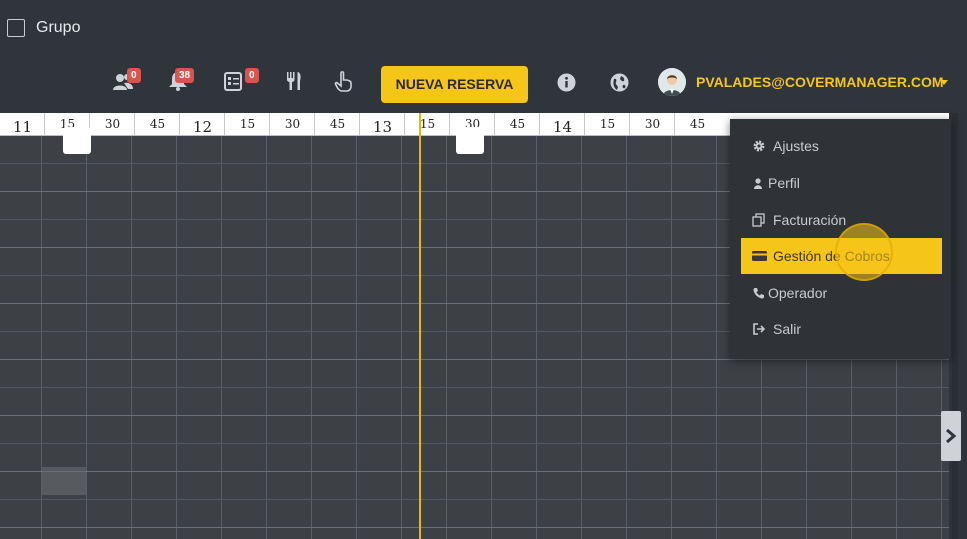  I want to click on side-panel-toggle, so click(951, 436).